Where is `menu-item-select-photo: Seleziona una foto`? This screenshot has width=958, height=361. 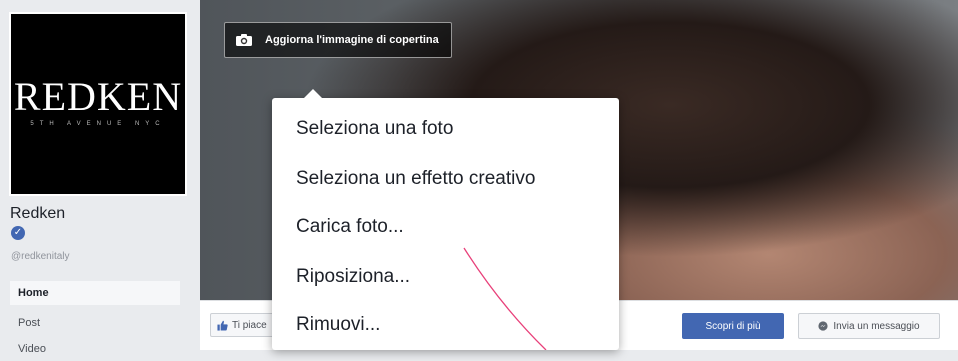
menu-item-select-photo: Seleziona una foto is located at coordinates (374, 129).